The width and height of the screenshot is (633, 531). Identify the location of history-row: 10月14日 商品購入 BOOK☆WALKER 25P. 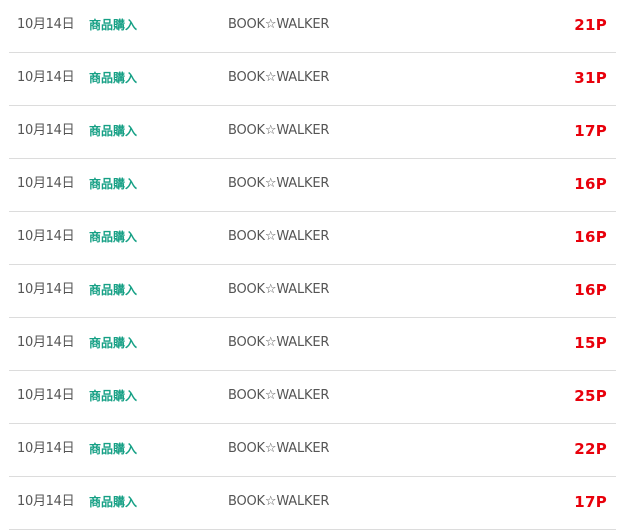
(312, 397).